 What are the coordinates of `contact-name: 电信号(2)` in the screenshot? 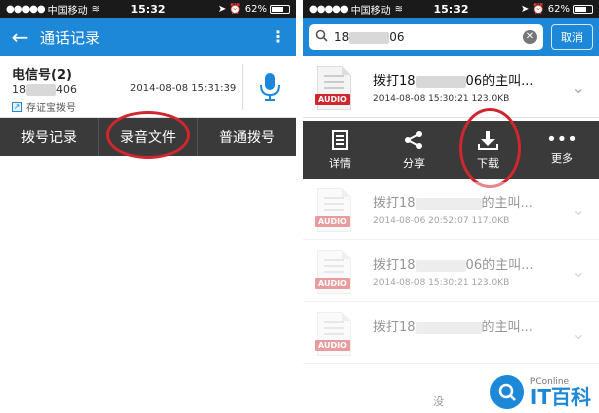 It's located at (42, 75).